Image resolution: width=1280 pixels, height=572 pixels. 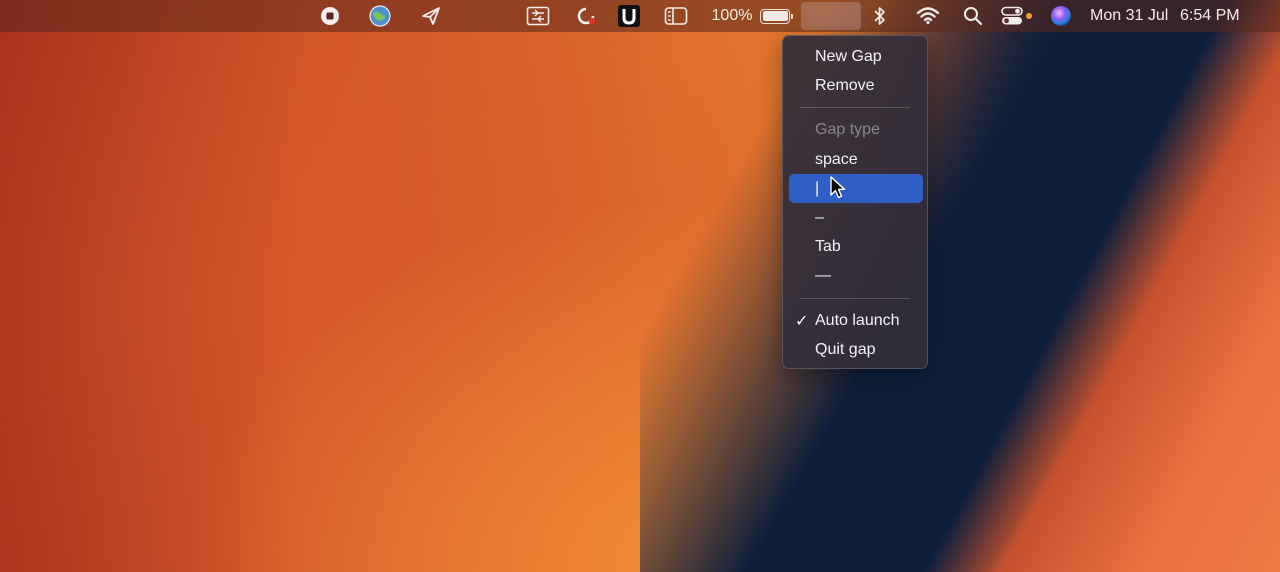 What do you see at coordinates (380, 16) in the screenshot?
I see `globe-icon` at bounding box center [380, 16].